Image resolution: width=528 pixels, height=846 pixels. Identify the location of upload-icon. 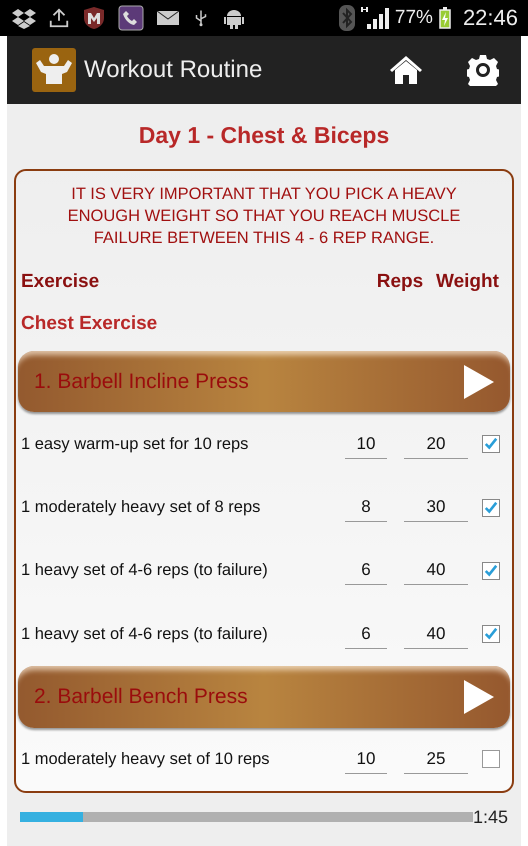
(59, 18).